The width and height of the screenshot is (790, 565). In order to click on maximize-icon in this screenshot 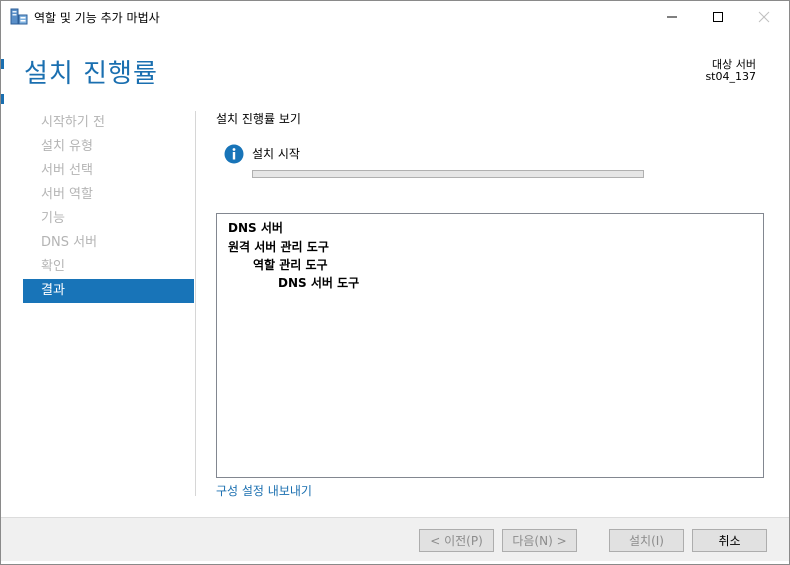, I will do `click(718, 17)`.